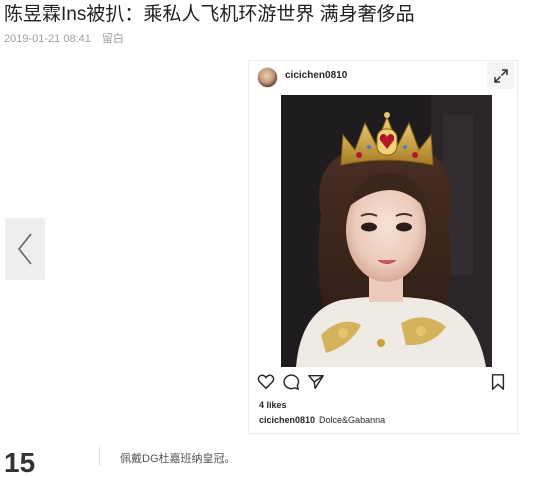 The height and width of the screenshot is (478, 550). I want to click on article-meta: 2019-01-21 08:41 留白, so click(64, 39).